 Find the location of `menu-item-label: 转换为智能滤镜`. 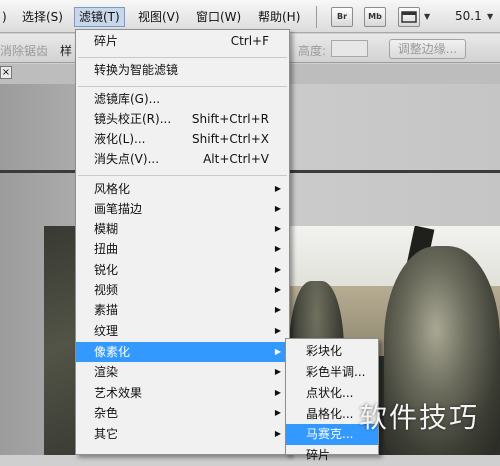

menu-item-label: 转换为智能滤镜 is located at coordinates (136, 70).